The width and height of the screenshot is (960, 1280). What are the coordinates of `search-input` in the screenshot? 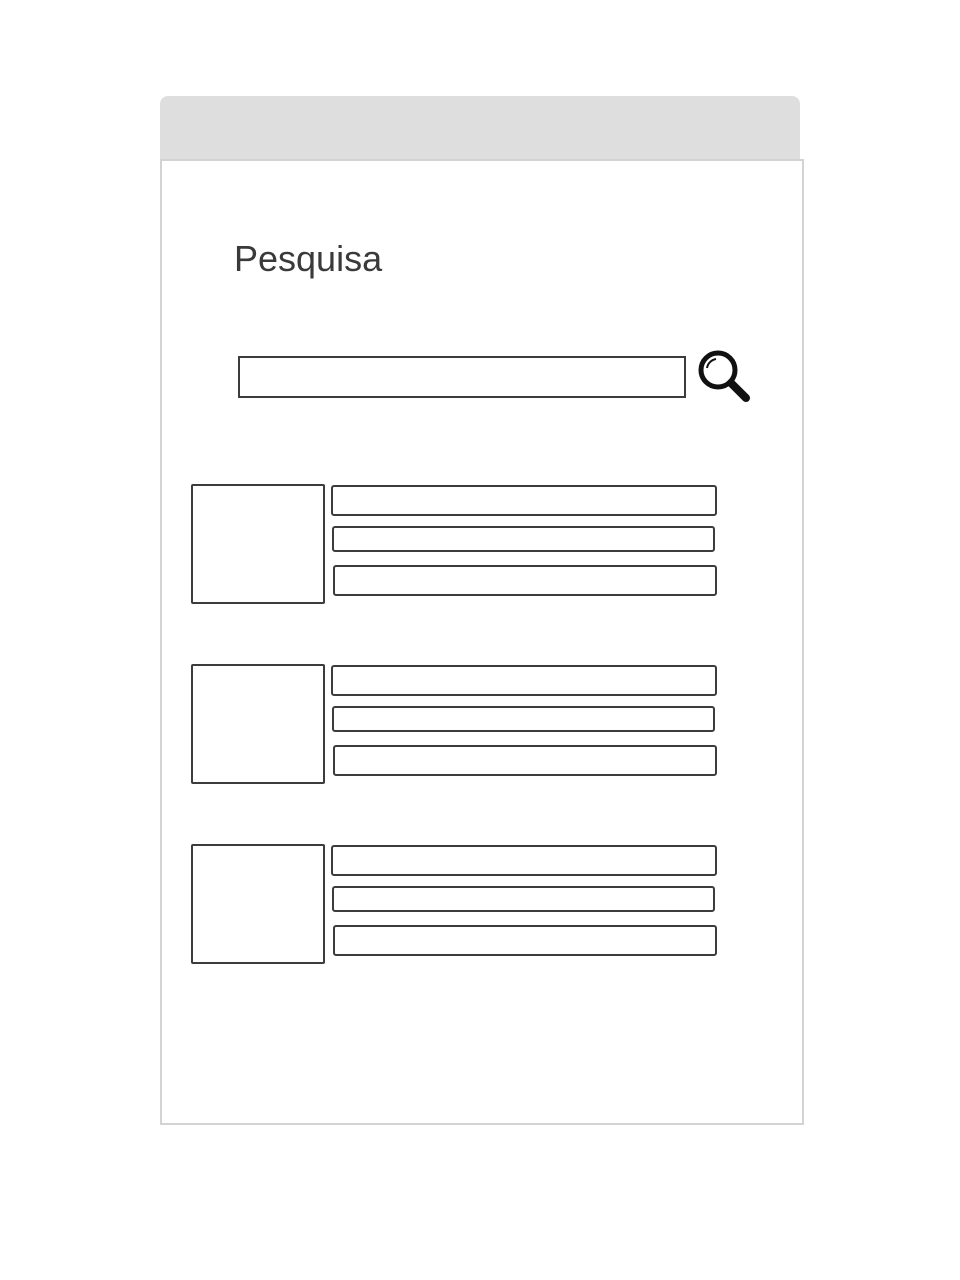 It's located at (462, 377).